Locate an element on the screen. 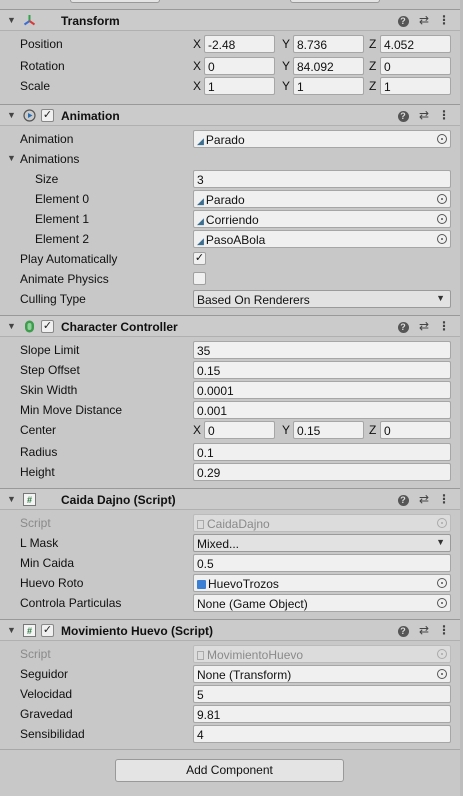 Image resolution: width=463 pixels, height=796 pixels. min-move-distance-row: Min Move Distance 0.001 is located at coordinates (230, 410).